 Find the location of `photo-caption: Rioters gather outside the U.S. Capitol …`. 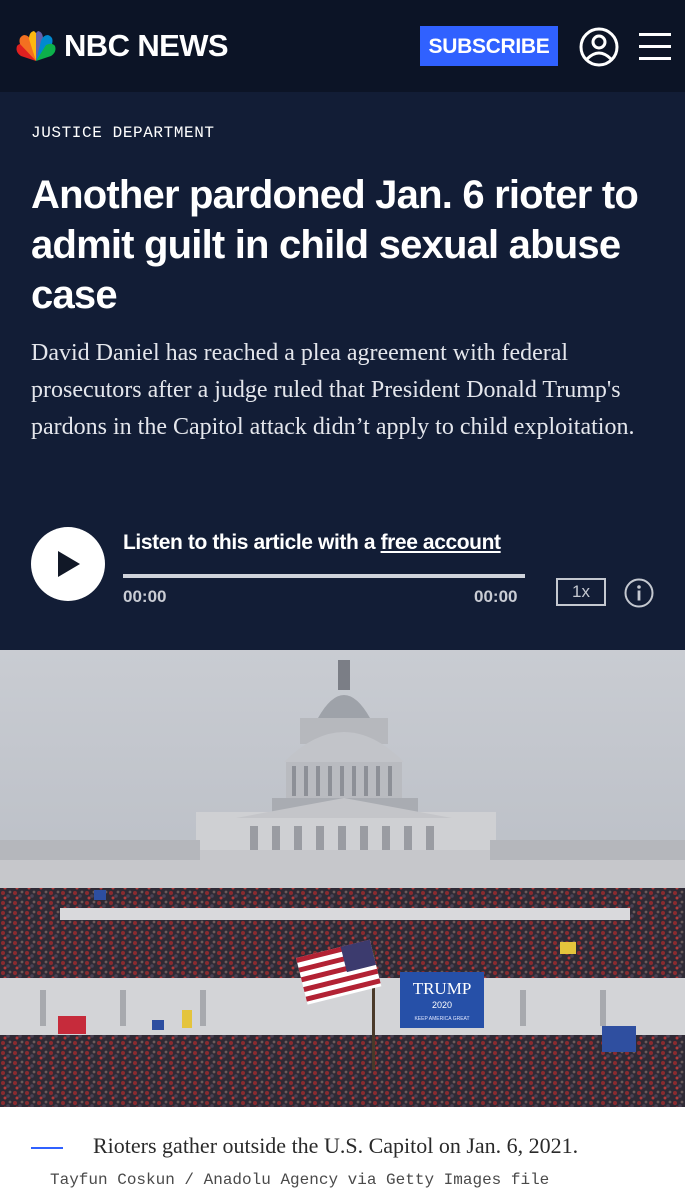

photo-caption: Rioters gather outside the U.S. Capitol … is located at coordinates (336, 1145).